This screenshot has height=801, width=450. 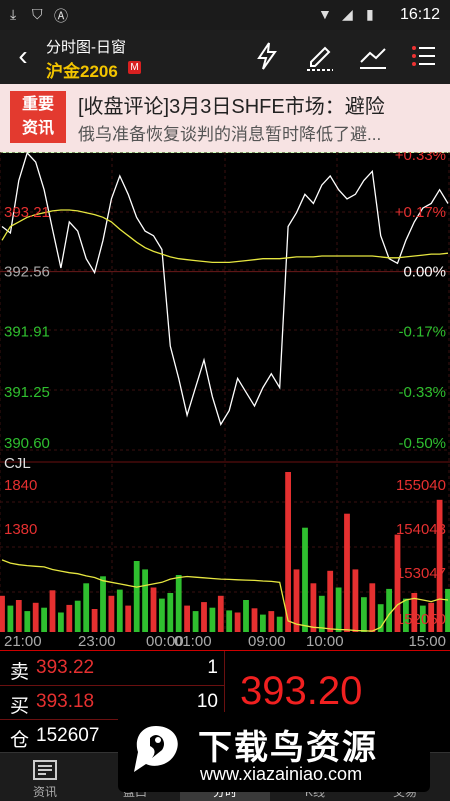 What do you see at coordinates (23, 641) in the screenshot?
I see `time-axis-label: 21:00` at bounding box center [23, 641].